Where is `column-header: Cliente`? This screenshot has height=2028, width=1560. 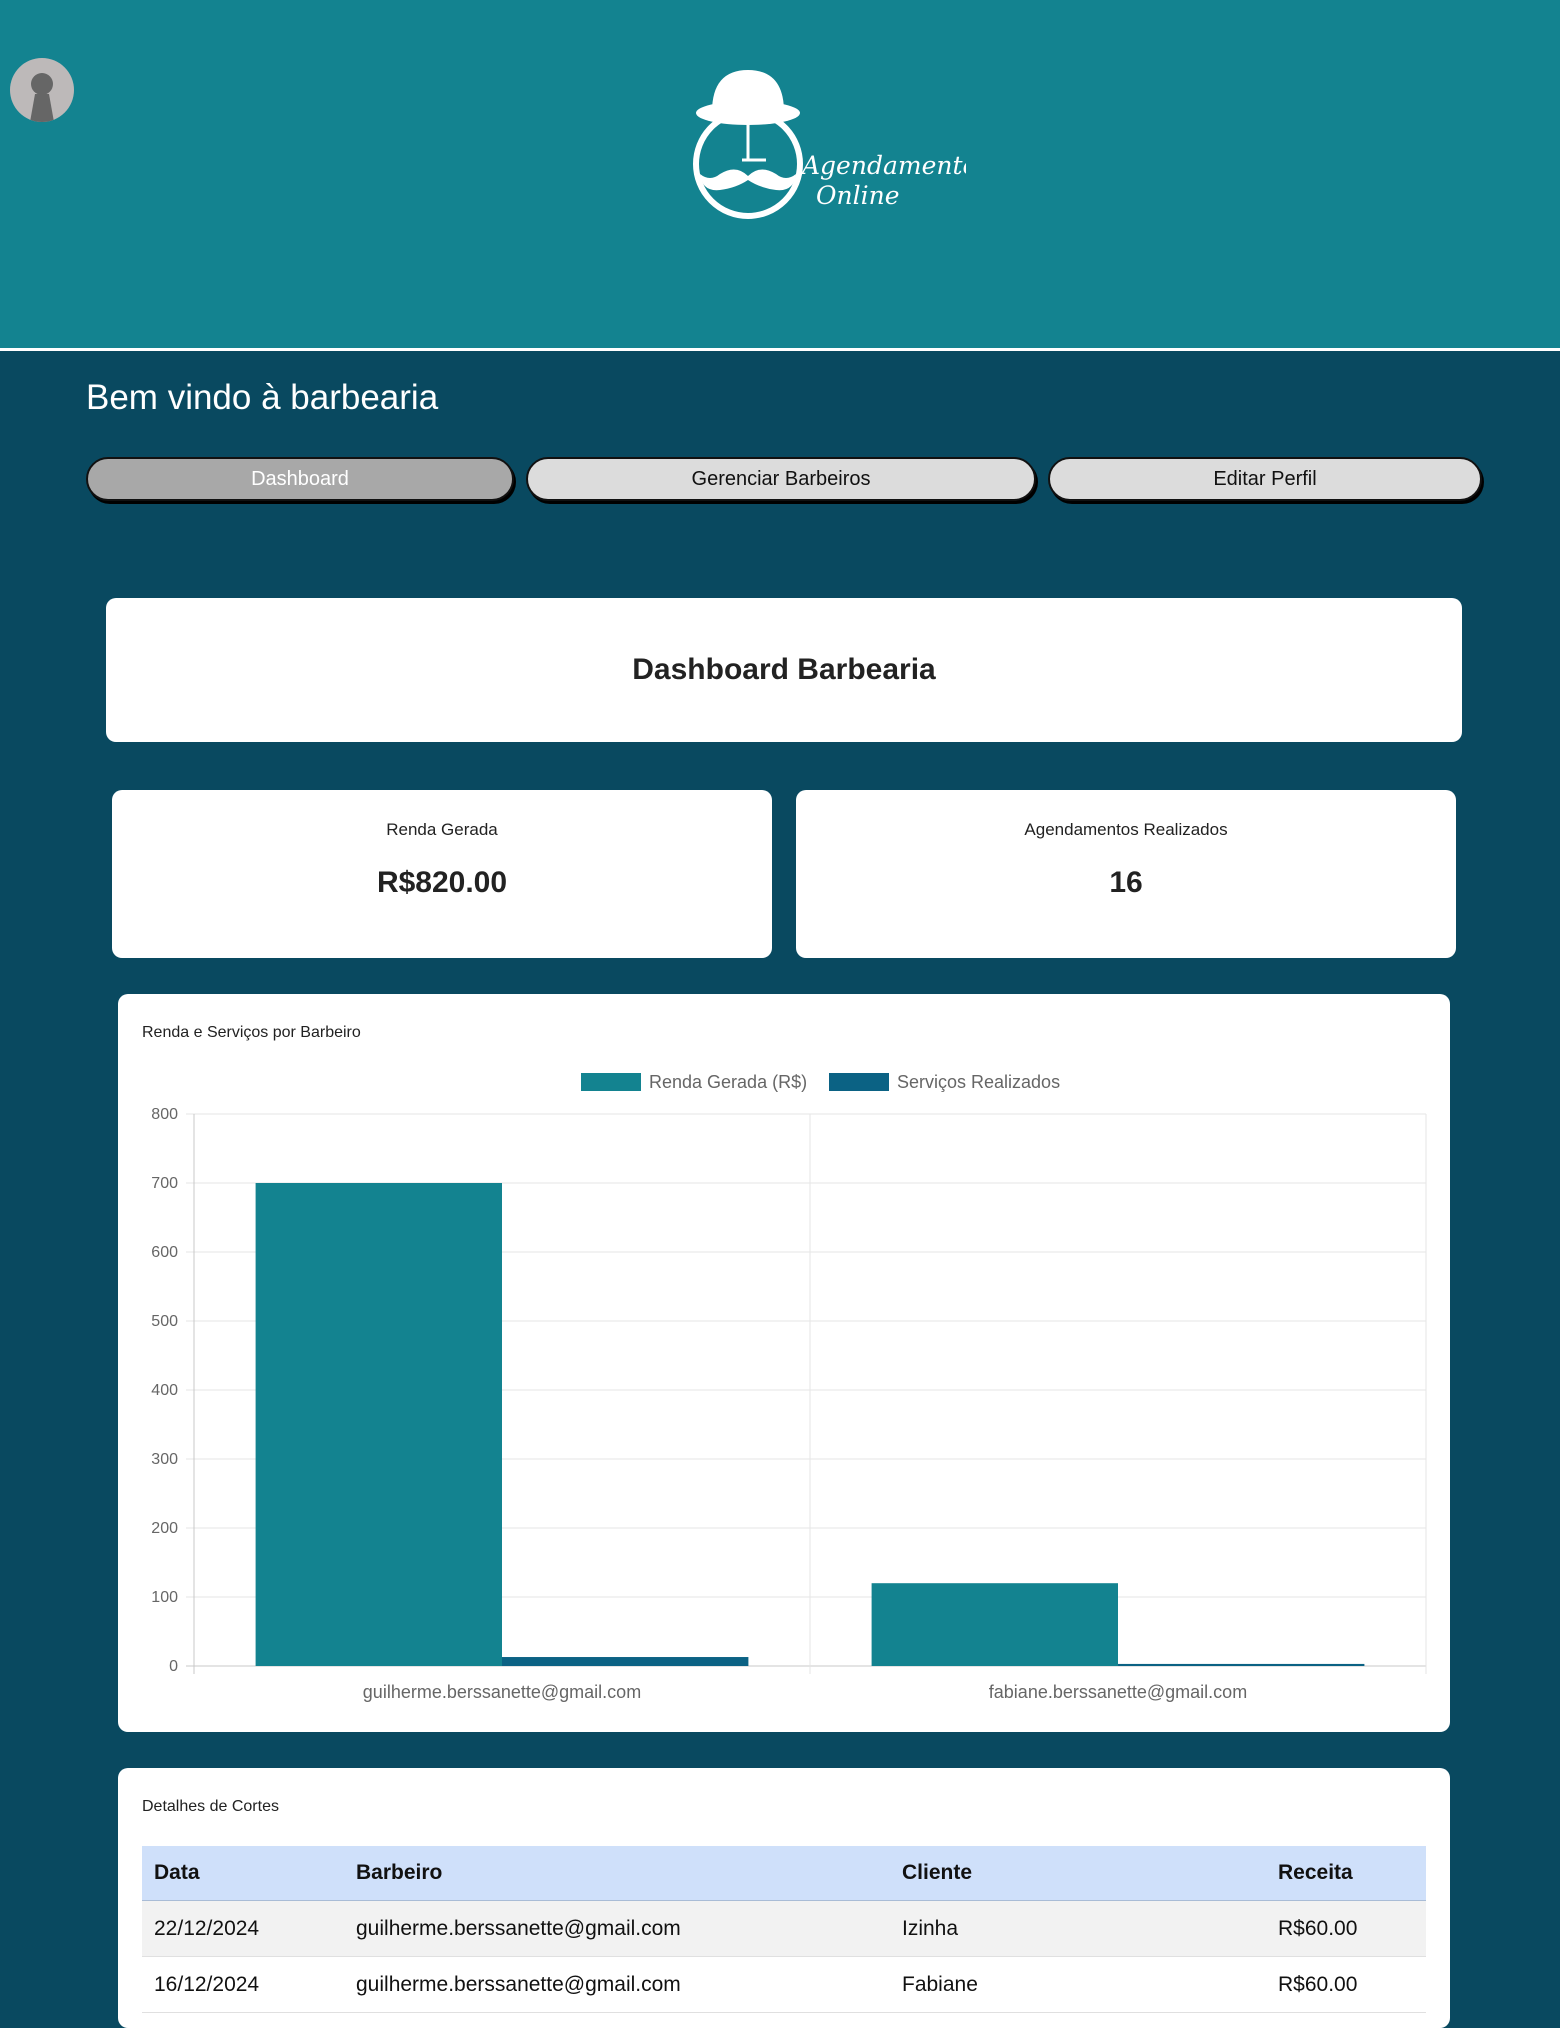 column-header: Cliente is located at coordinates (1078, 1873).